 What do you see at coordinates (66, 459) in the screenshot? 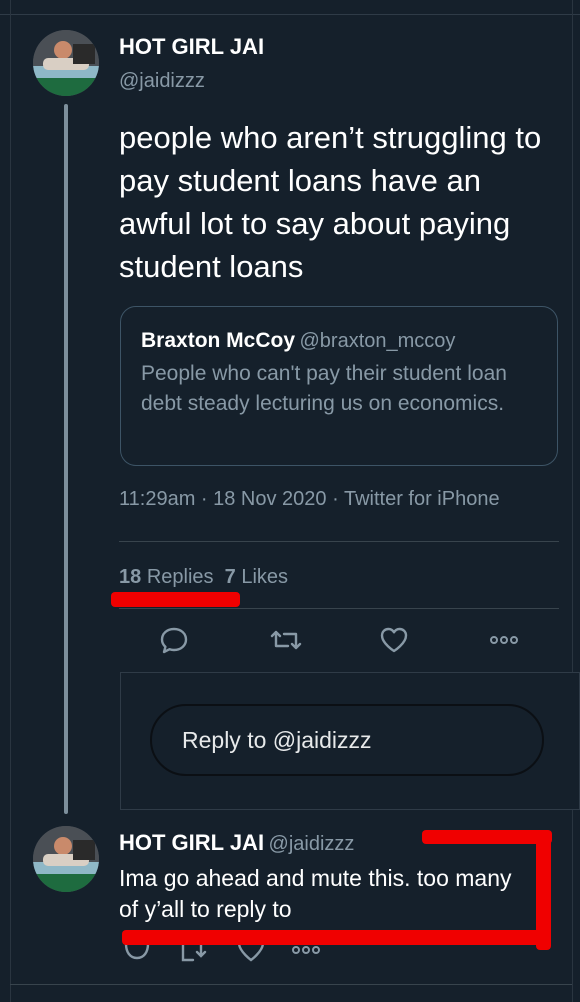
I see `thread-connector-line` at bounding box center [66, 459].